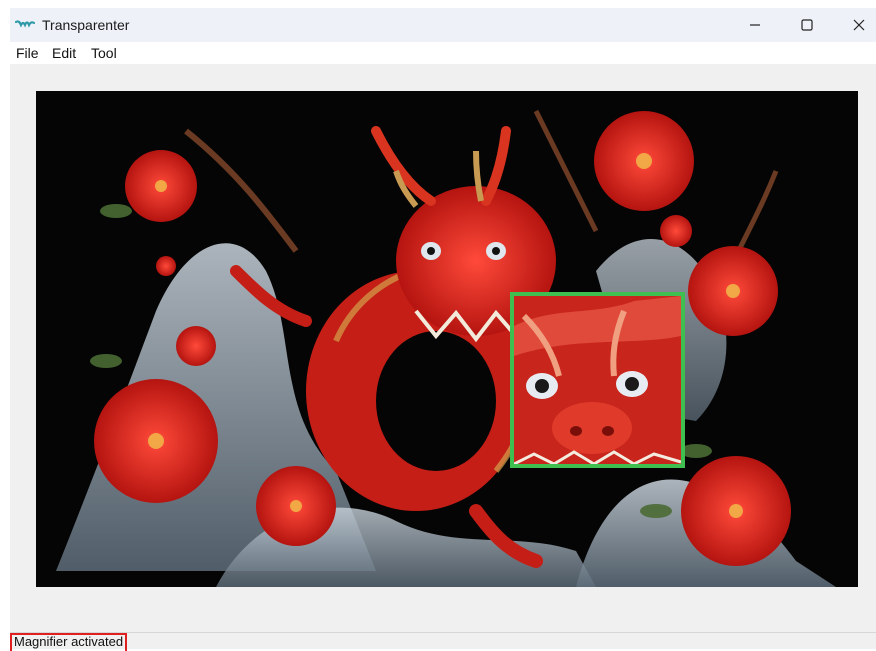 Image resolution: width=876 pixels, height=651 pixels. What do you see at coordinates (443, 25) in the screenshot?
I see `title-bar: Transparenter` at bounding box center [443, 25].